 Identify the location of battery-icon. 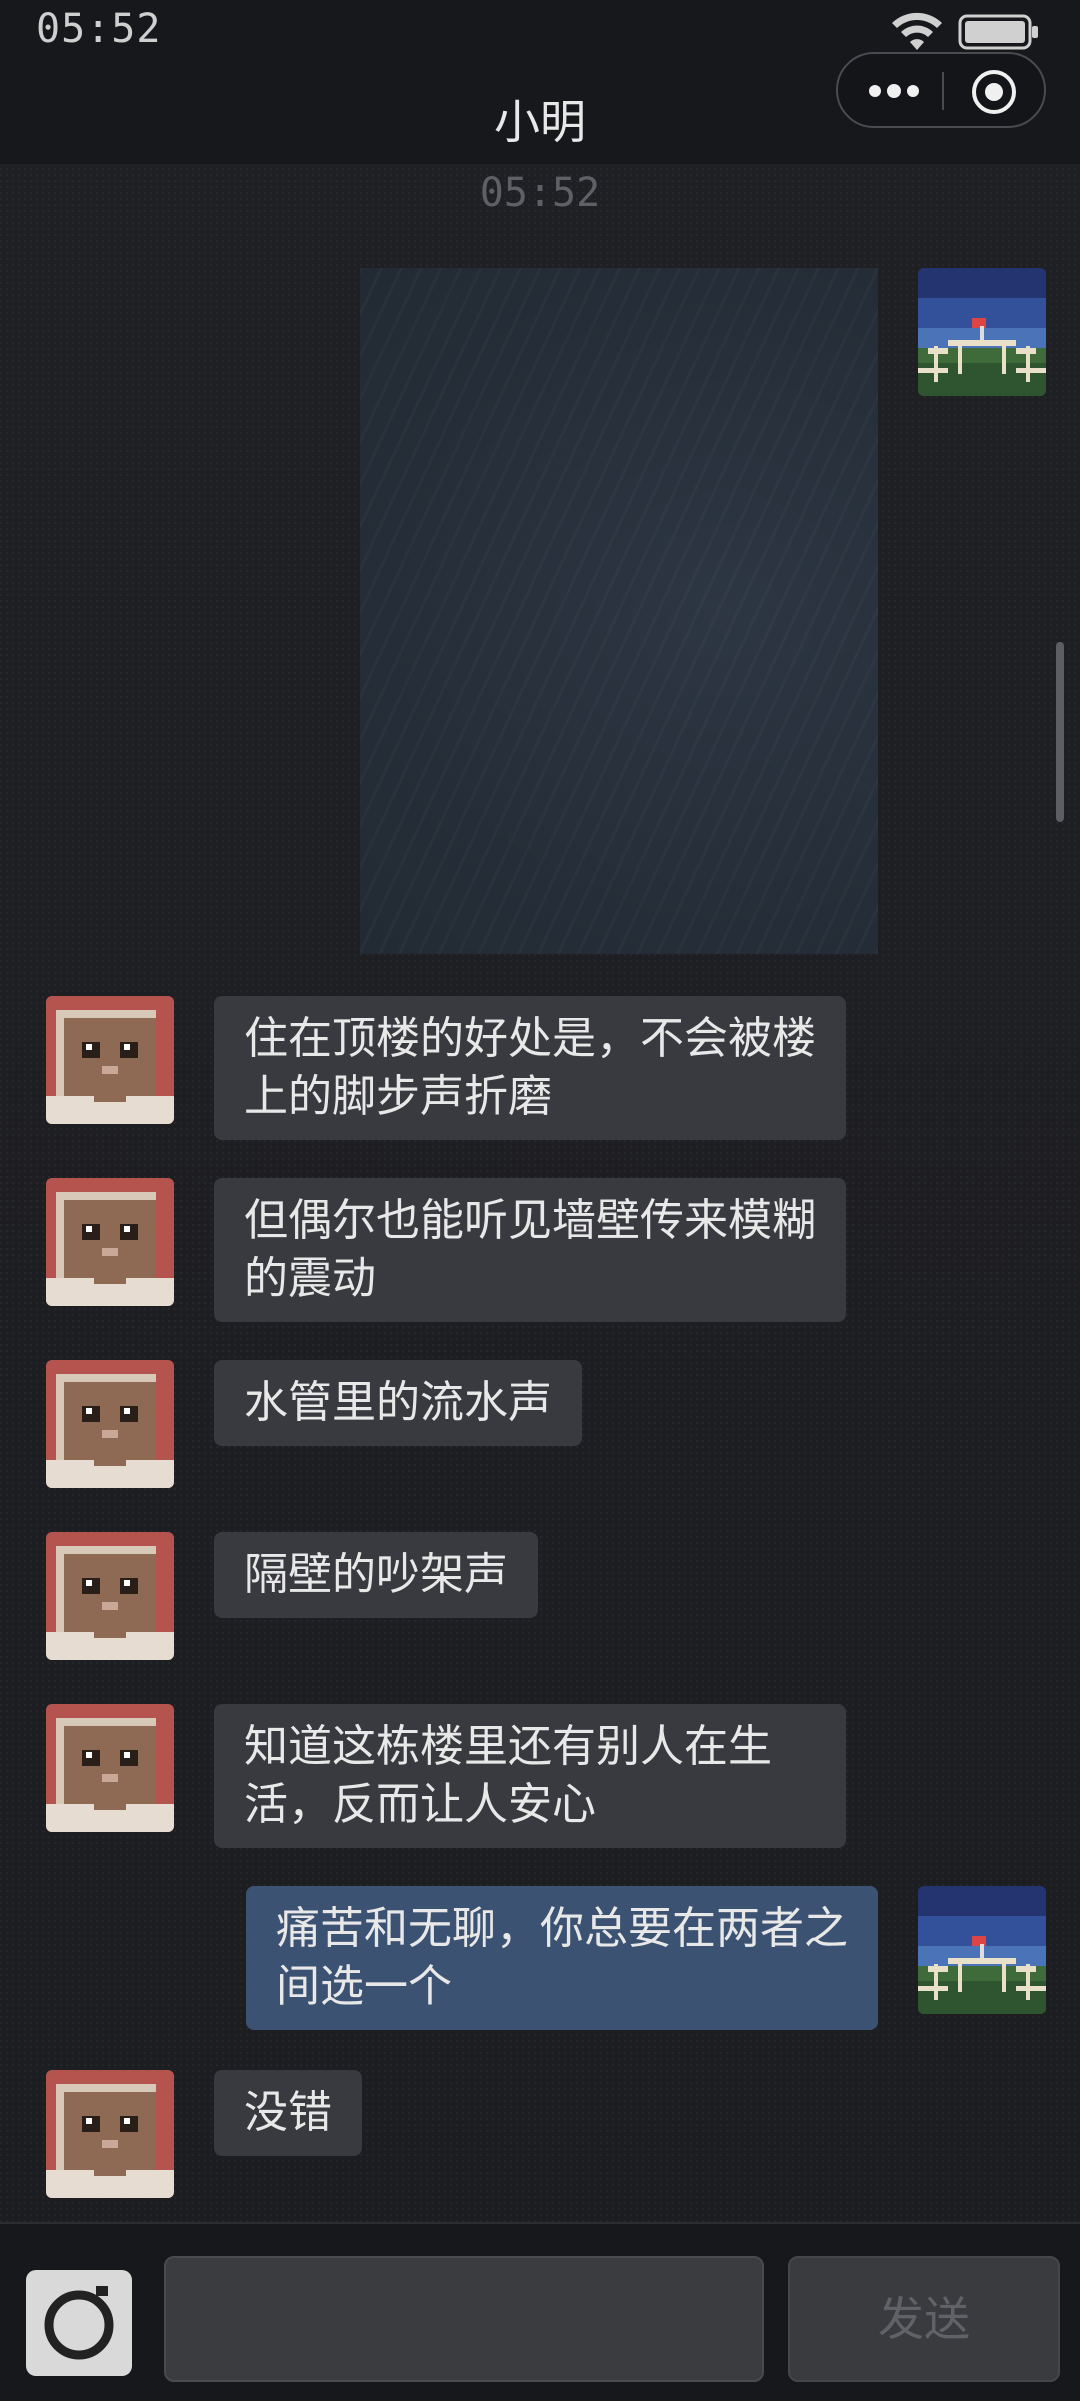
(998, 32).